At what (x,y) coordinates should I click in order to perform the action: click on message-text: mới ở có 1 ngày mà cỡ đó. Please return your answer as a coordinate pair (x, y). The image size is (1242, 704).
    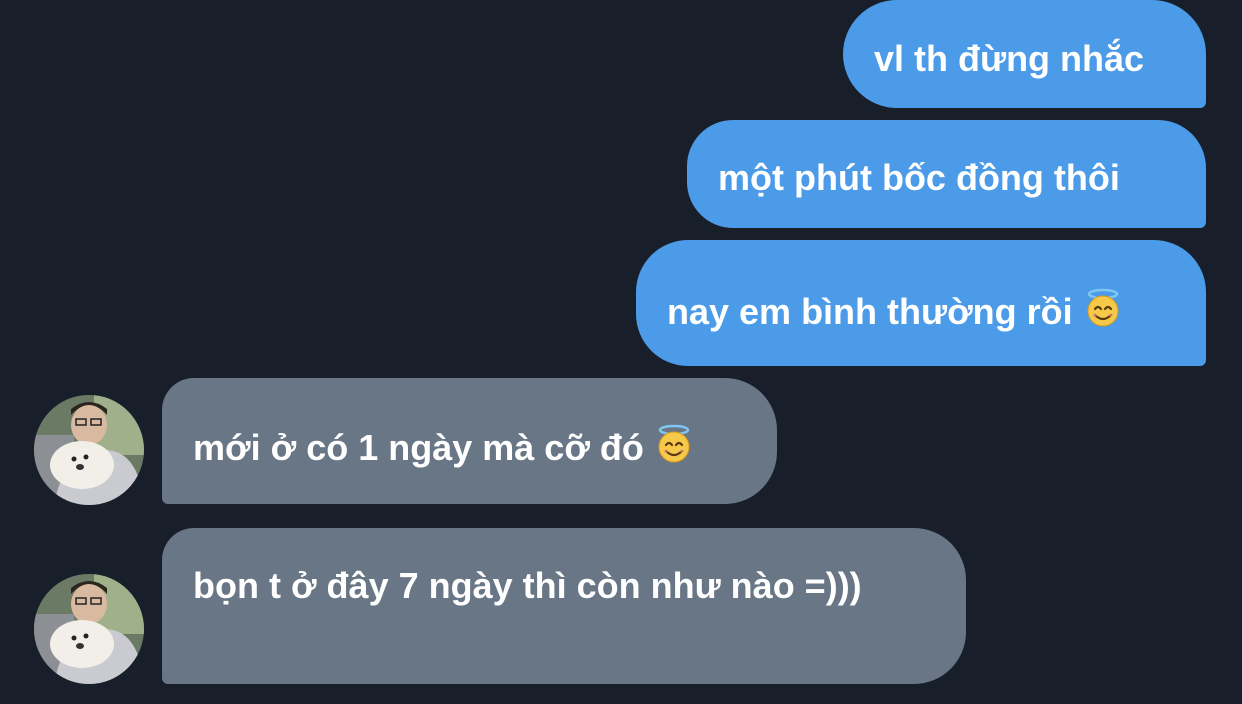
    Looking at the image, I should click on (418, 447).